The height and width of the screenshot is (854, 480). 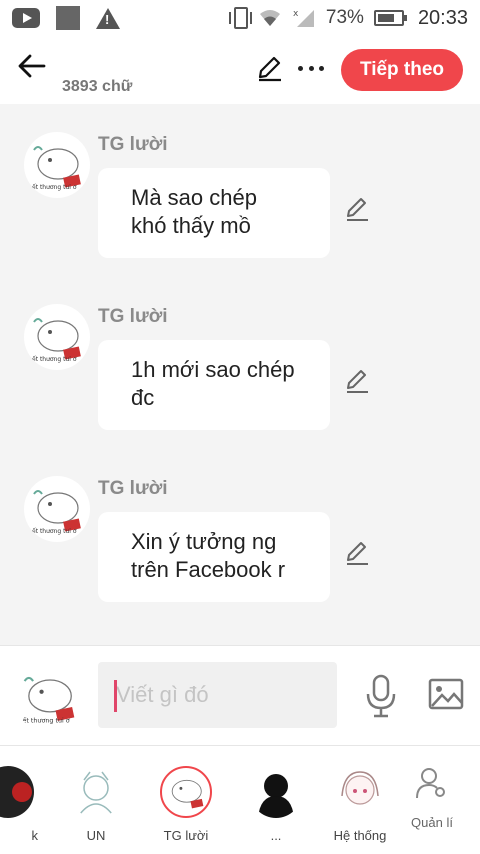 I want to click on character-item: UN, so click(x=96, y=804).